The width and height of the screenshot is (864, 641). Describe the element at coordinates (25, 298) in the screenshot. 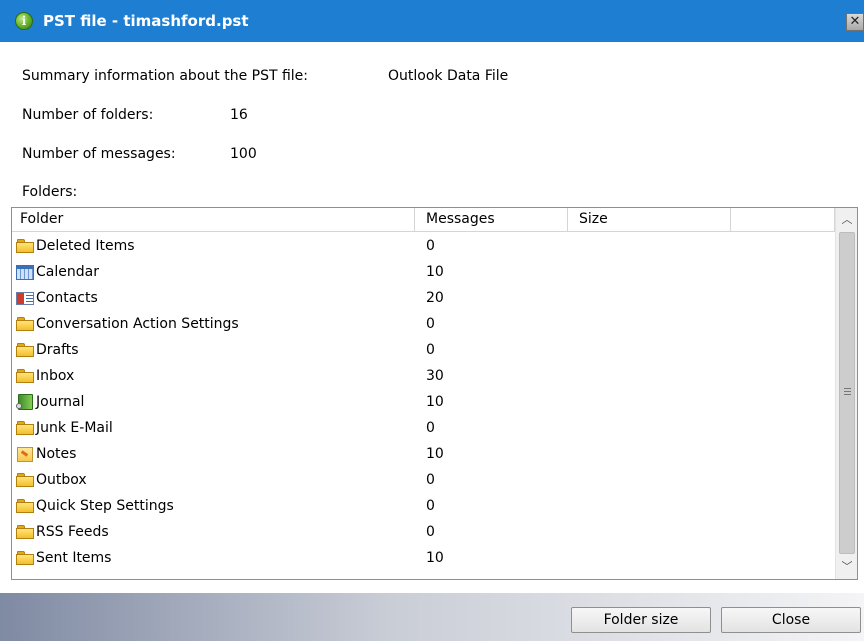

I see `contacts-icon` at that location.